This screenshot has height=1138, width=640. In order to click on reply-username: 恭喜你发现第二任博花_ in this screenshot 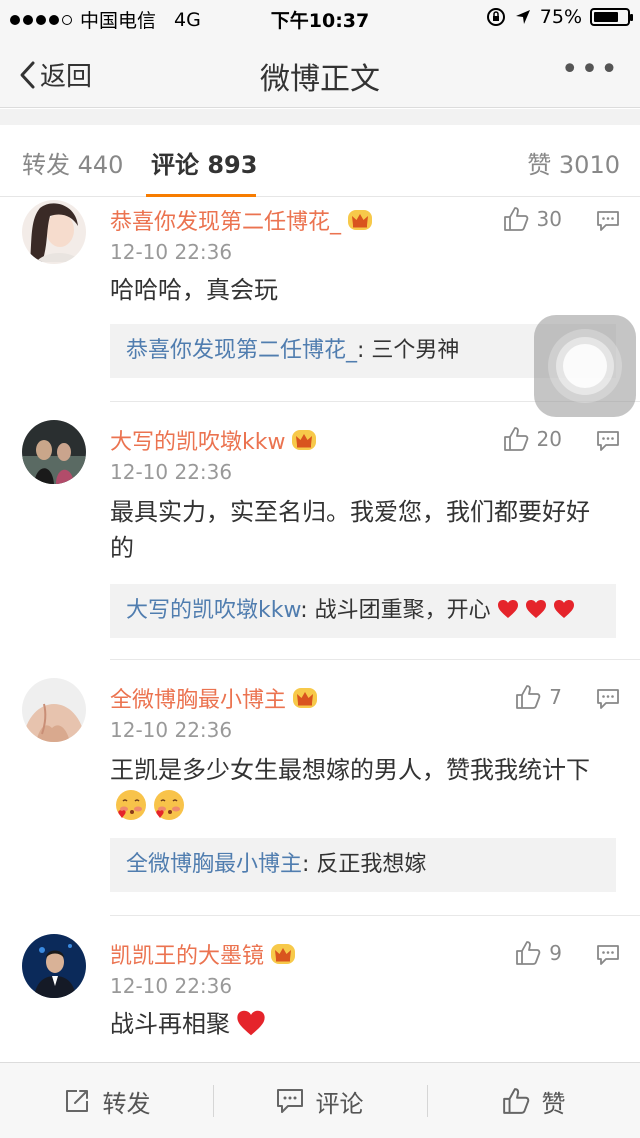, I will do `click(241, 350)`.